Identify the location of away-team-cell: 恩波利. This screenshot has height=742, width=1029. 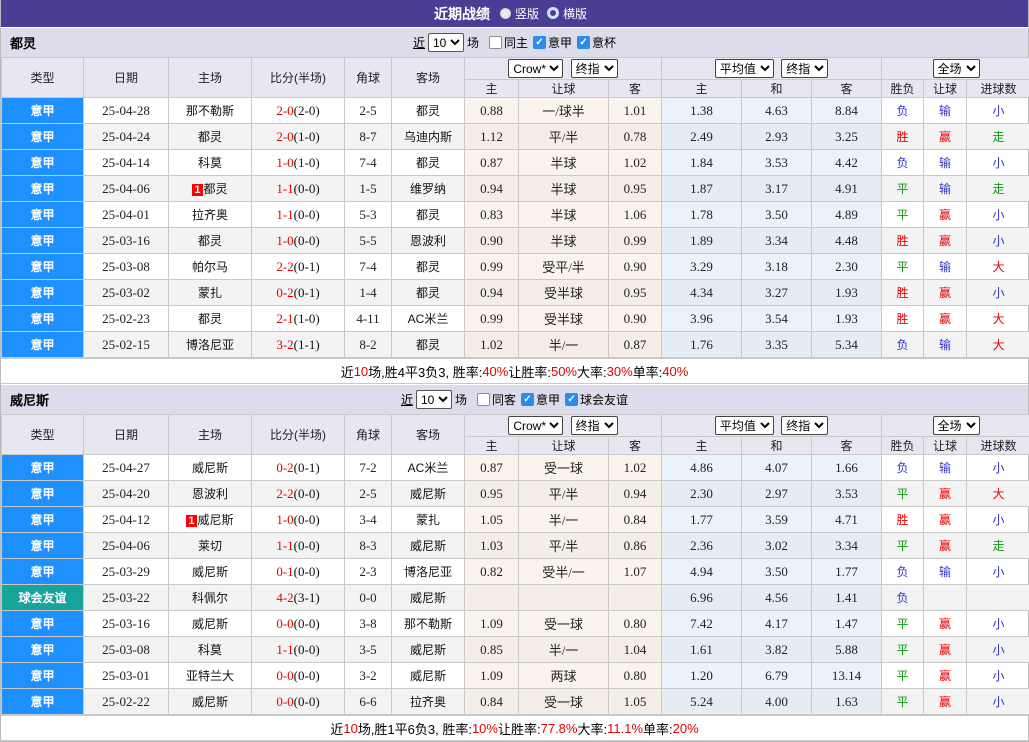
(428, 241).